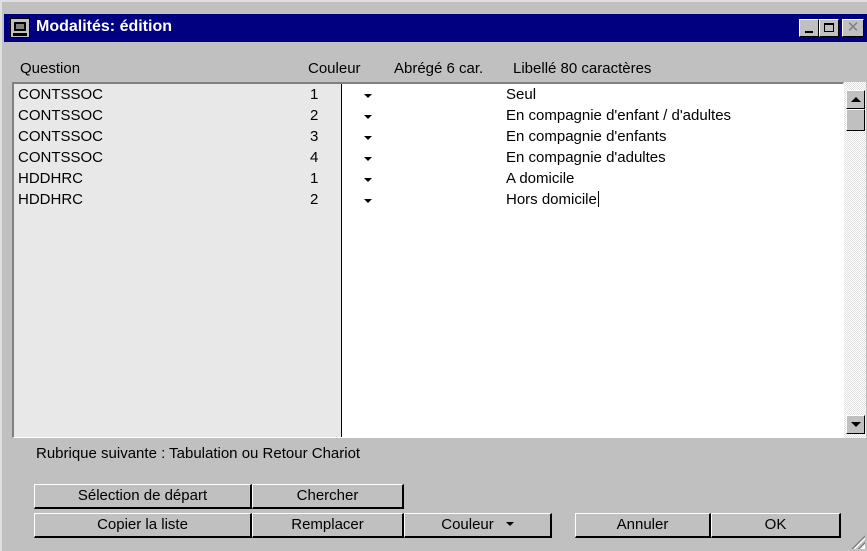 The width and height of the screenshot is (867, 551). Describe the element at coordinates (467, 524) in the screenshot. I see `couleur-label: Couleur` at that location.